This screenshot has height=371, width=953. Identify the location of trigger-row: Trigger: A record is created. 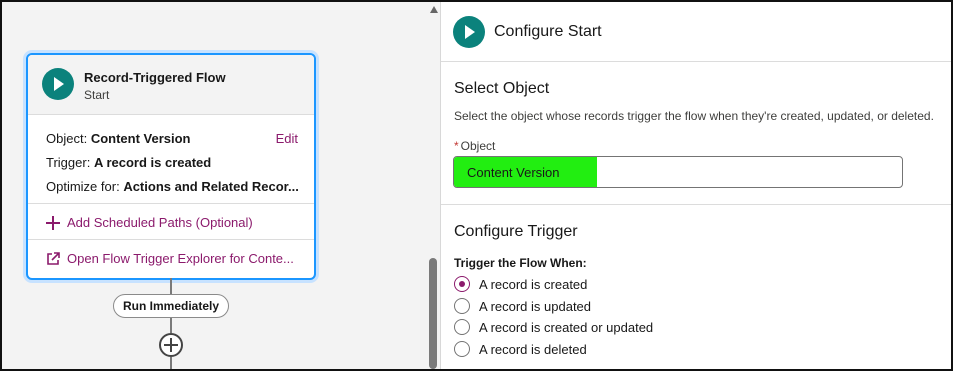
(128, 162).